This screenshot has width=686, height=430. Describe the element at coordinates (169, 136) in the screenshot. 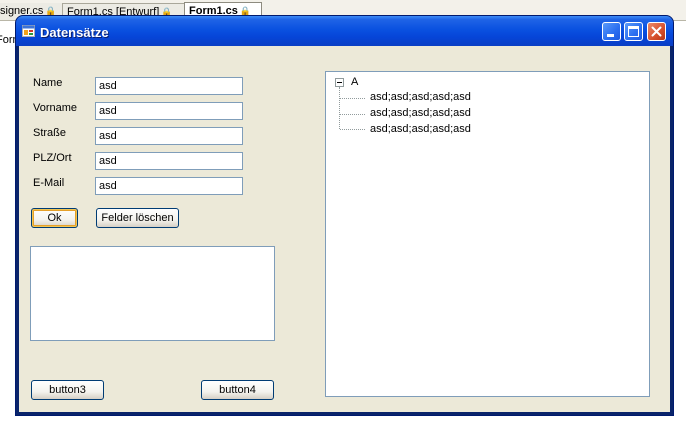

I see `strasse-field` at that location.